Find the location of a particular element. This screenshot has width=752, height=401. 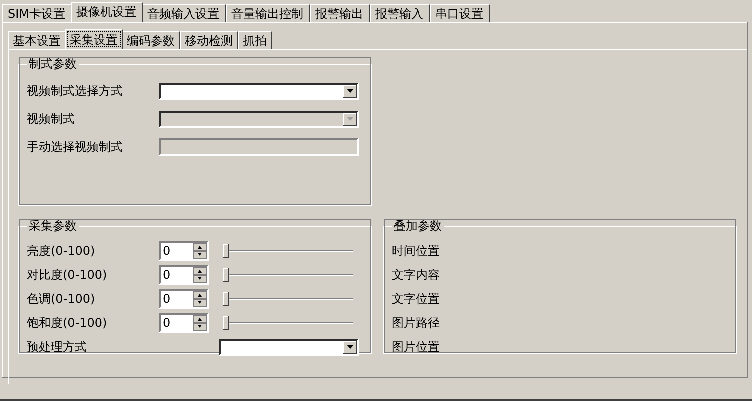

group-title: 制式参数 is located at coordinates (53, 64).